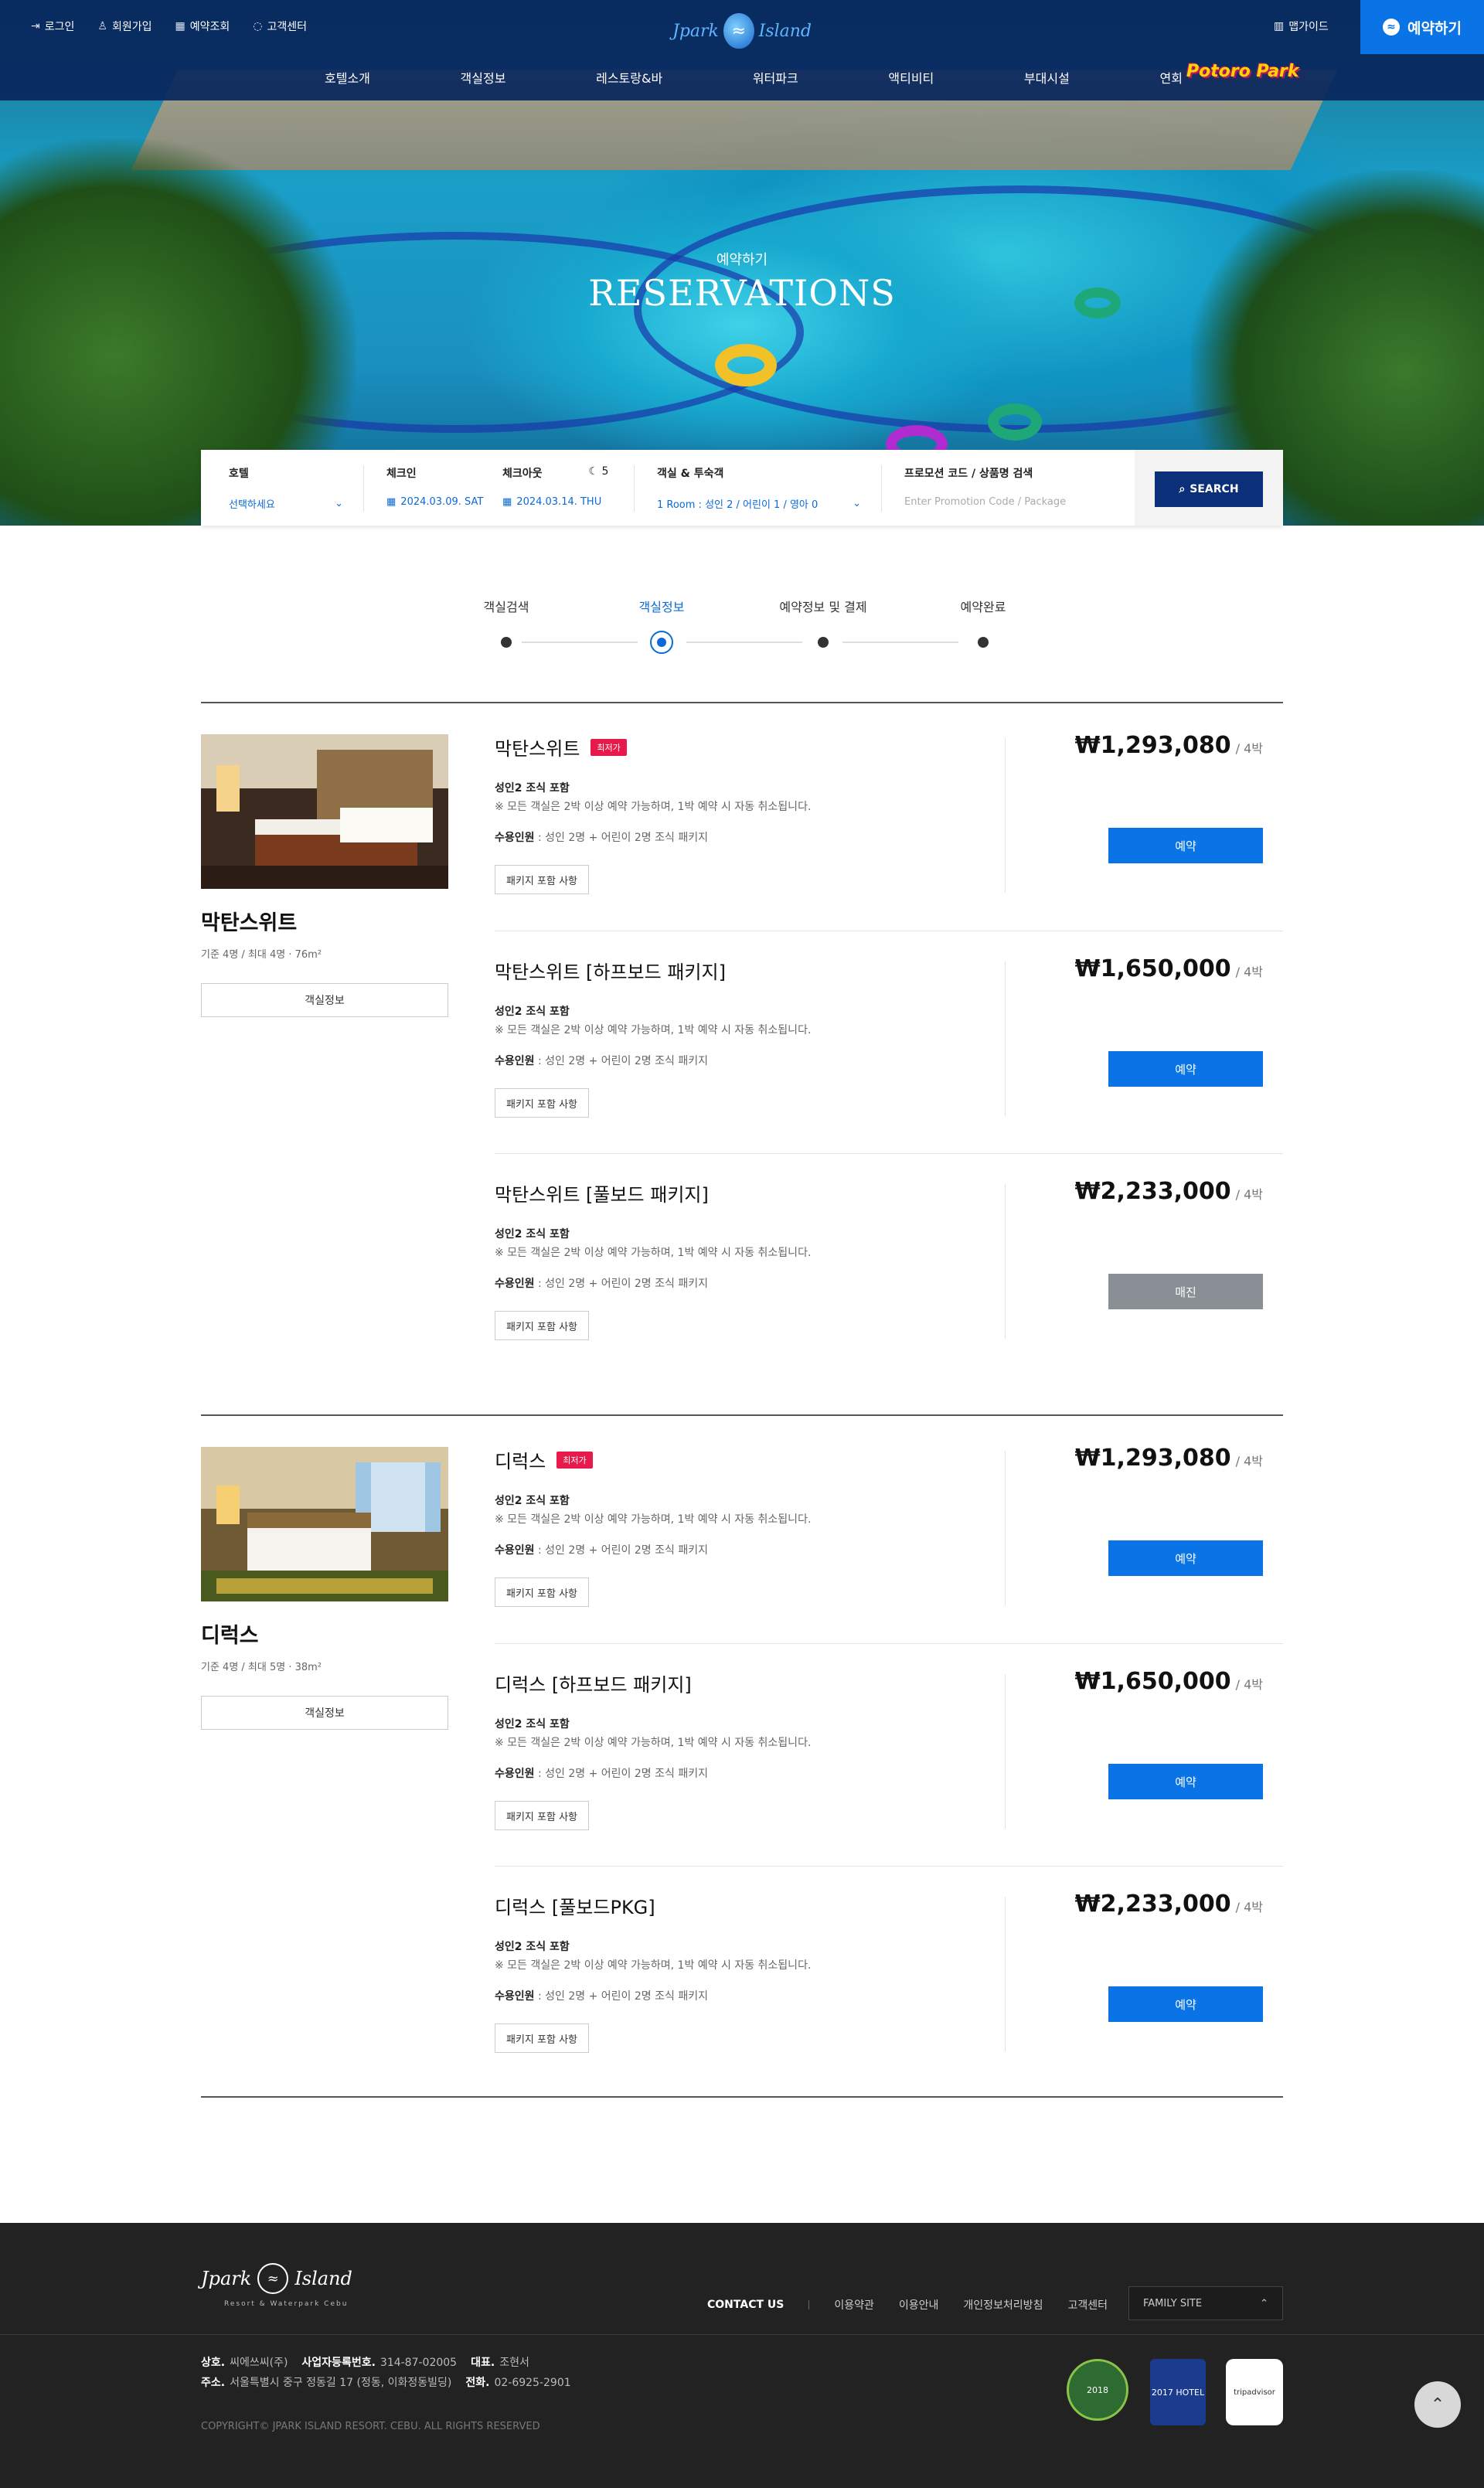 This screenshot has height=2488, width=1484. I want to click on footer-links: CONTACT US 이용약관 이용안내 개인정보처리방침 고객센터, so click(907, 2305).